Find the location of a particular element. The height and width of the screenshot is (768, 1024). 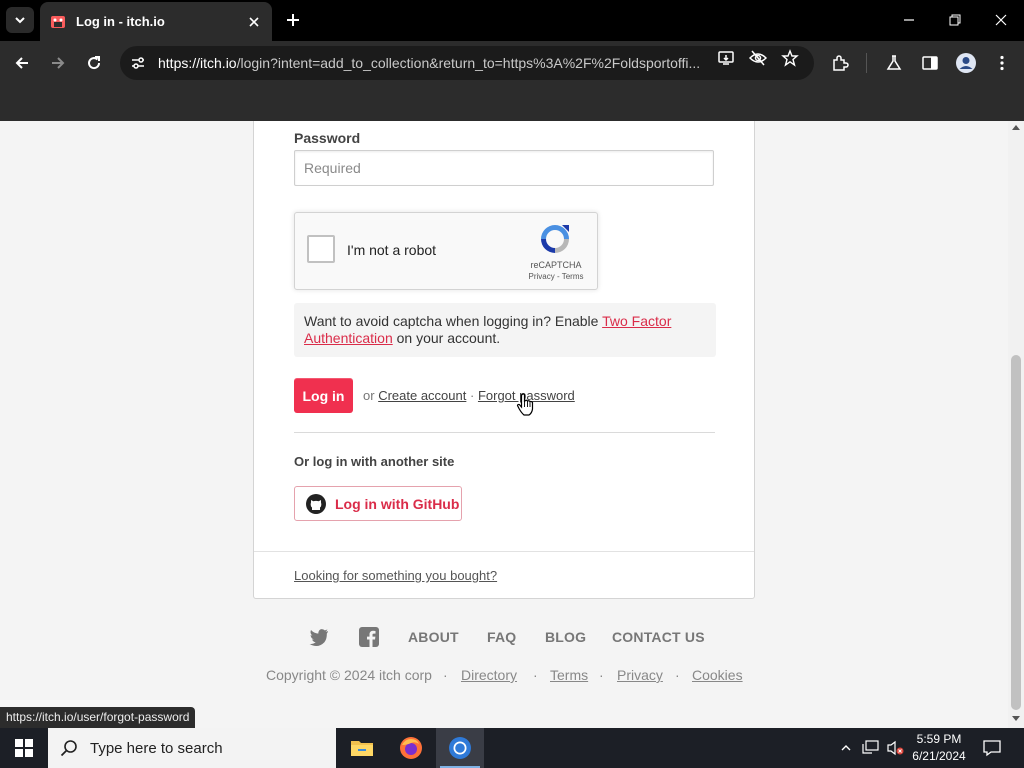

tray-chevron-up-icon is located at coordinates (846, 748).